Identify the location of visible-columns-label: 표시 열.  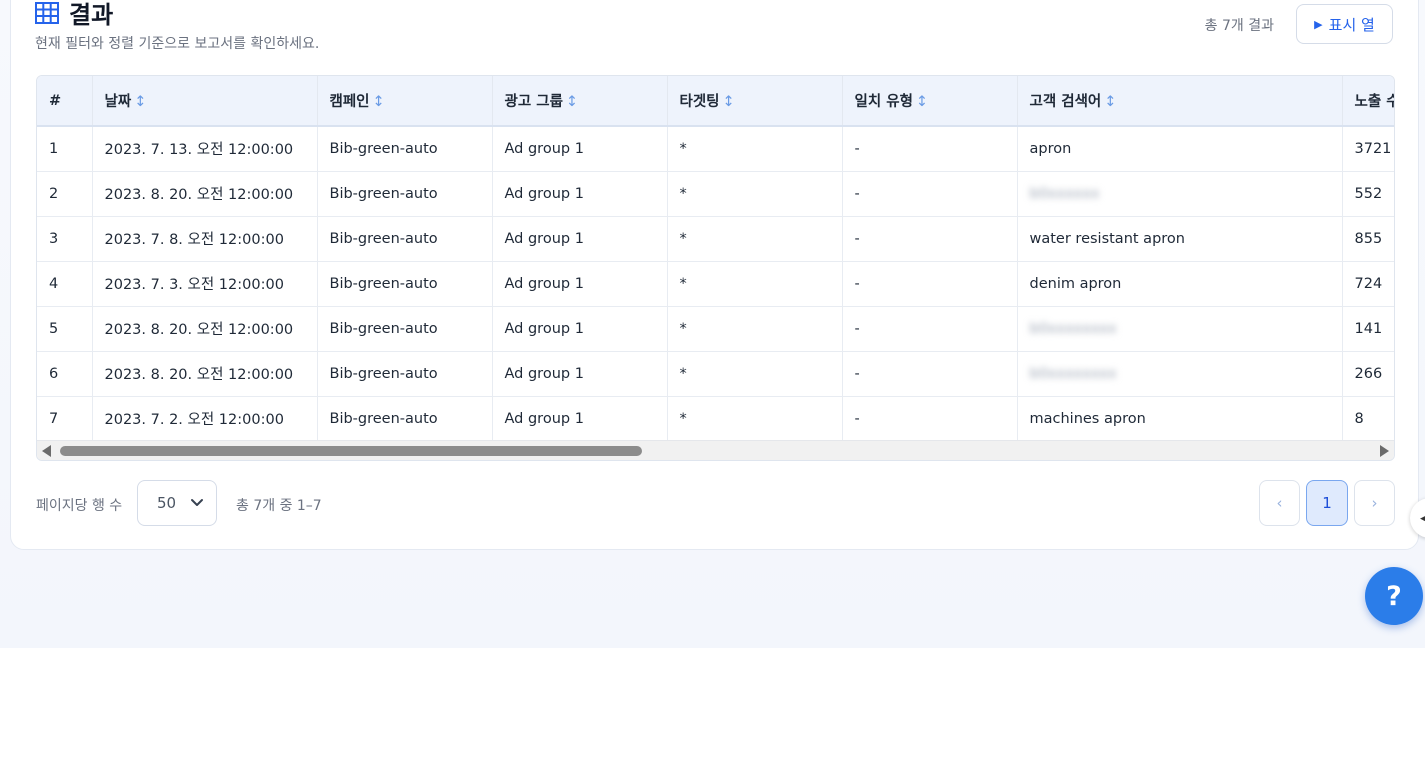
(1351, 24).